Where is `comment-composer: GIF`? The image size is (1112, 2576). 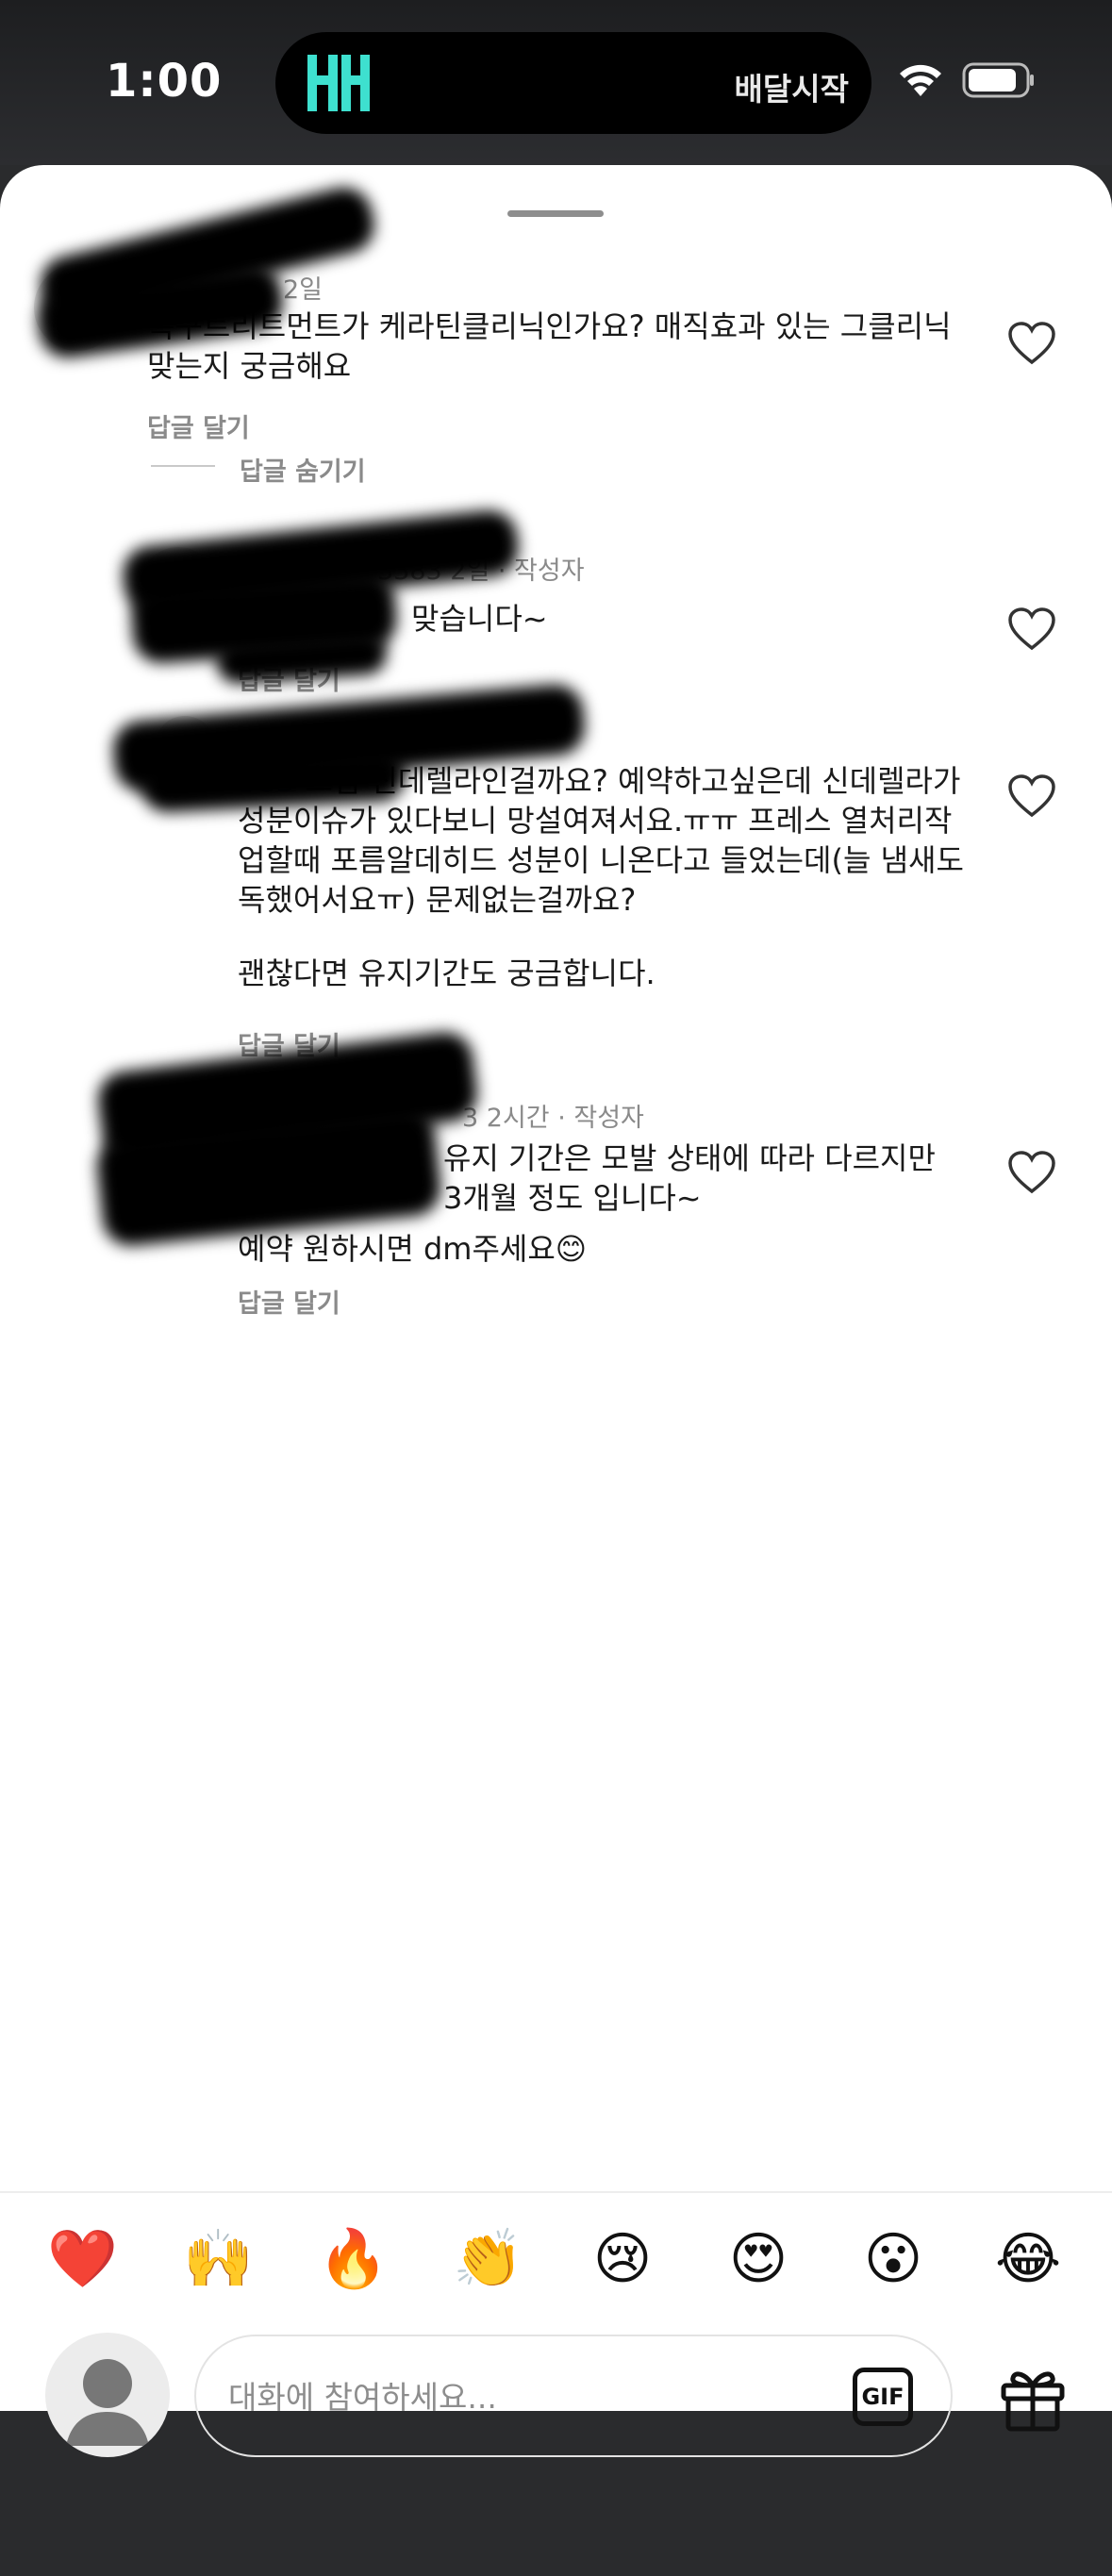
comment-composer: GIF is located at coordinates (556, 2450).